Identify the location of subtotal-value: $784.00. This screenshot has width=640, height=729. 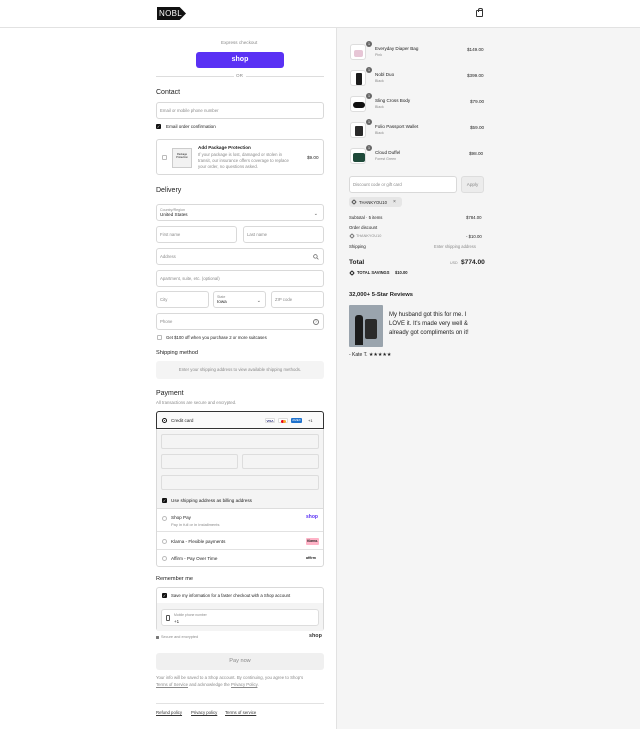
(474, 217).